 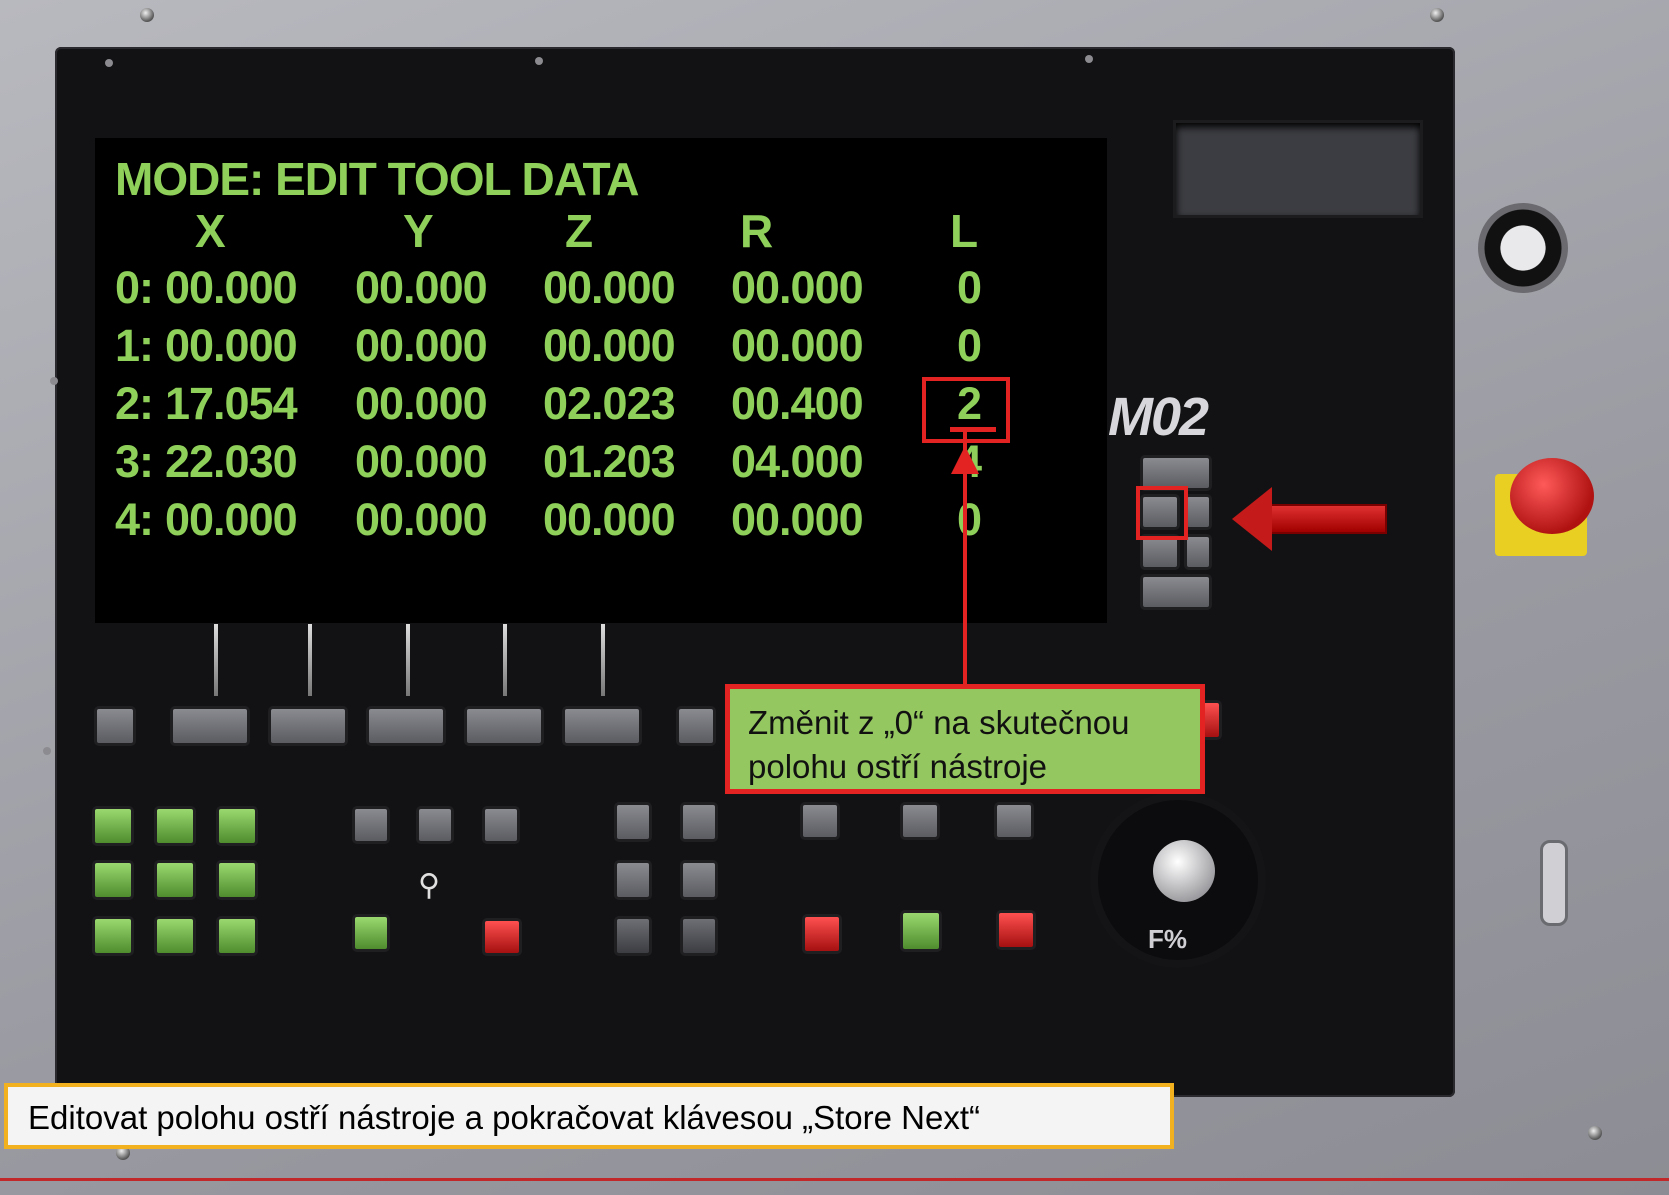 I want to click on row-index: 1:, so click(x=134, y=345).